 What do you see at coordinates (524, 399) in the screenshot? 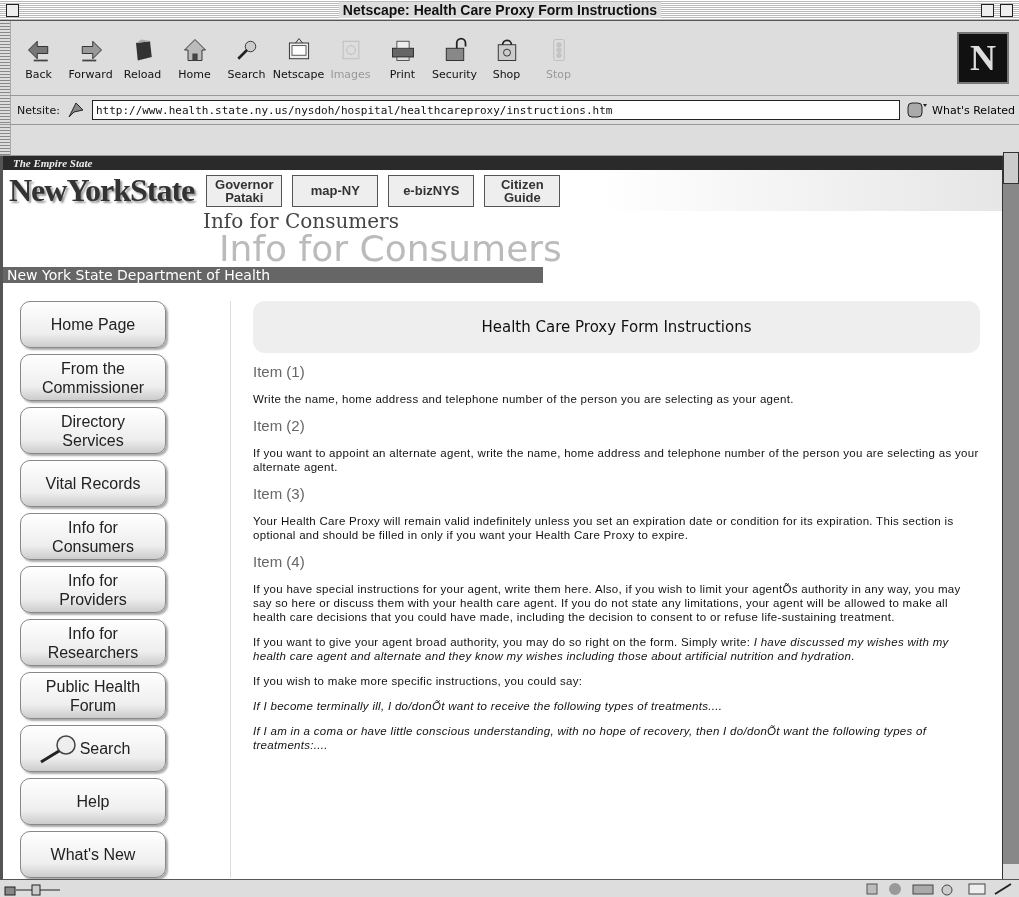
I see `paragraph: Write the name, home address and telephone number of the person you are selecting as your agent.` at bounding box center [524, 399].